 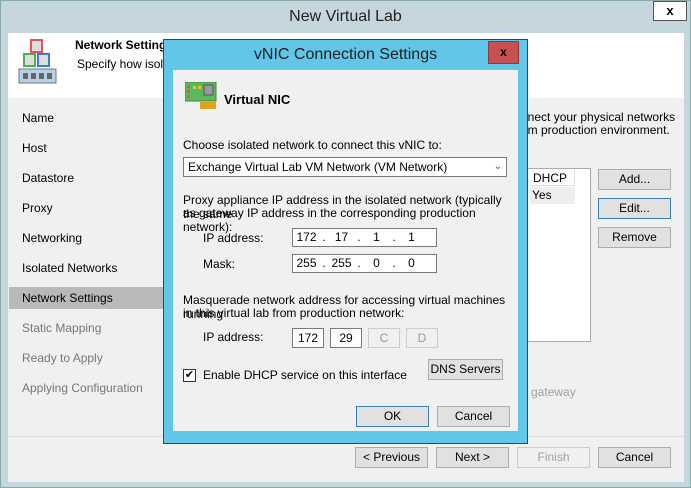 What do you see at coordinates (391, 457) in the screenshot?
I see `previous-button: < Previous` at bounding box center [391, 457].